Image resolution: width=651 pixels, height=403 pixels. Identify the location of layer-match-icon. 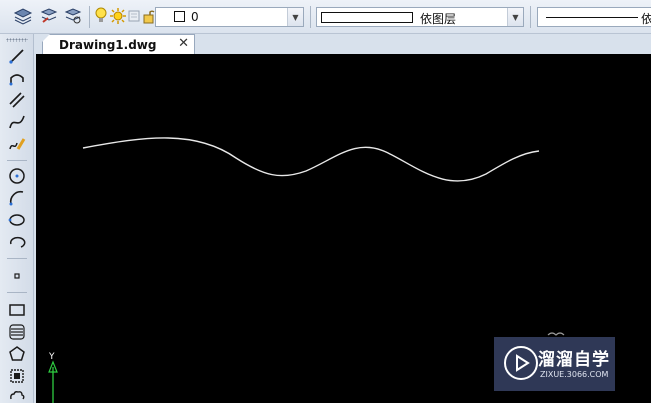
(73, 16).